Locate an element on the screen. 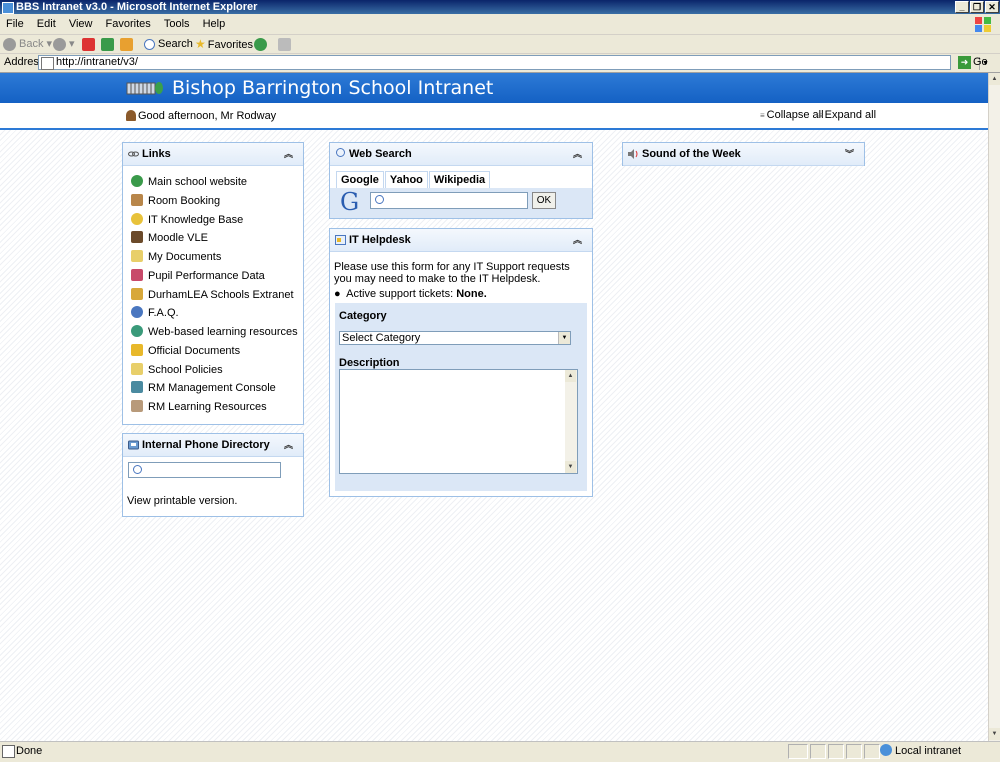 This screenshot has height=762, width=1000. menu-tools: Tools is located at coordinates (177, 24).